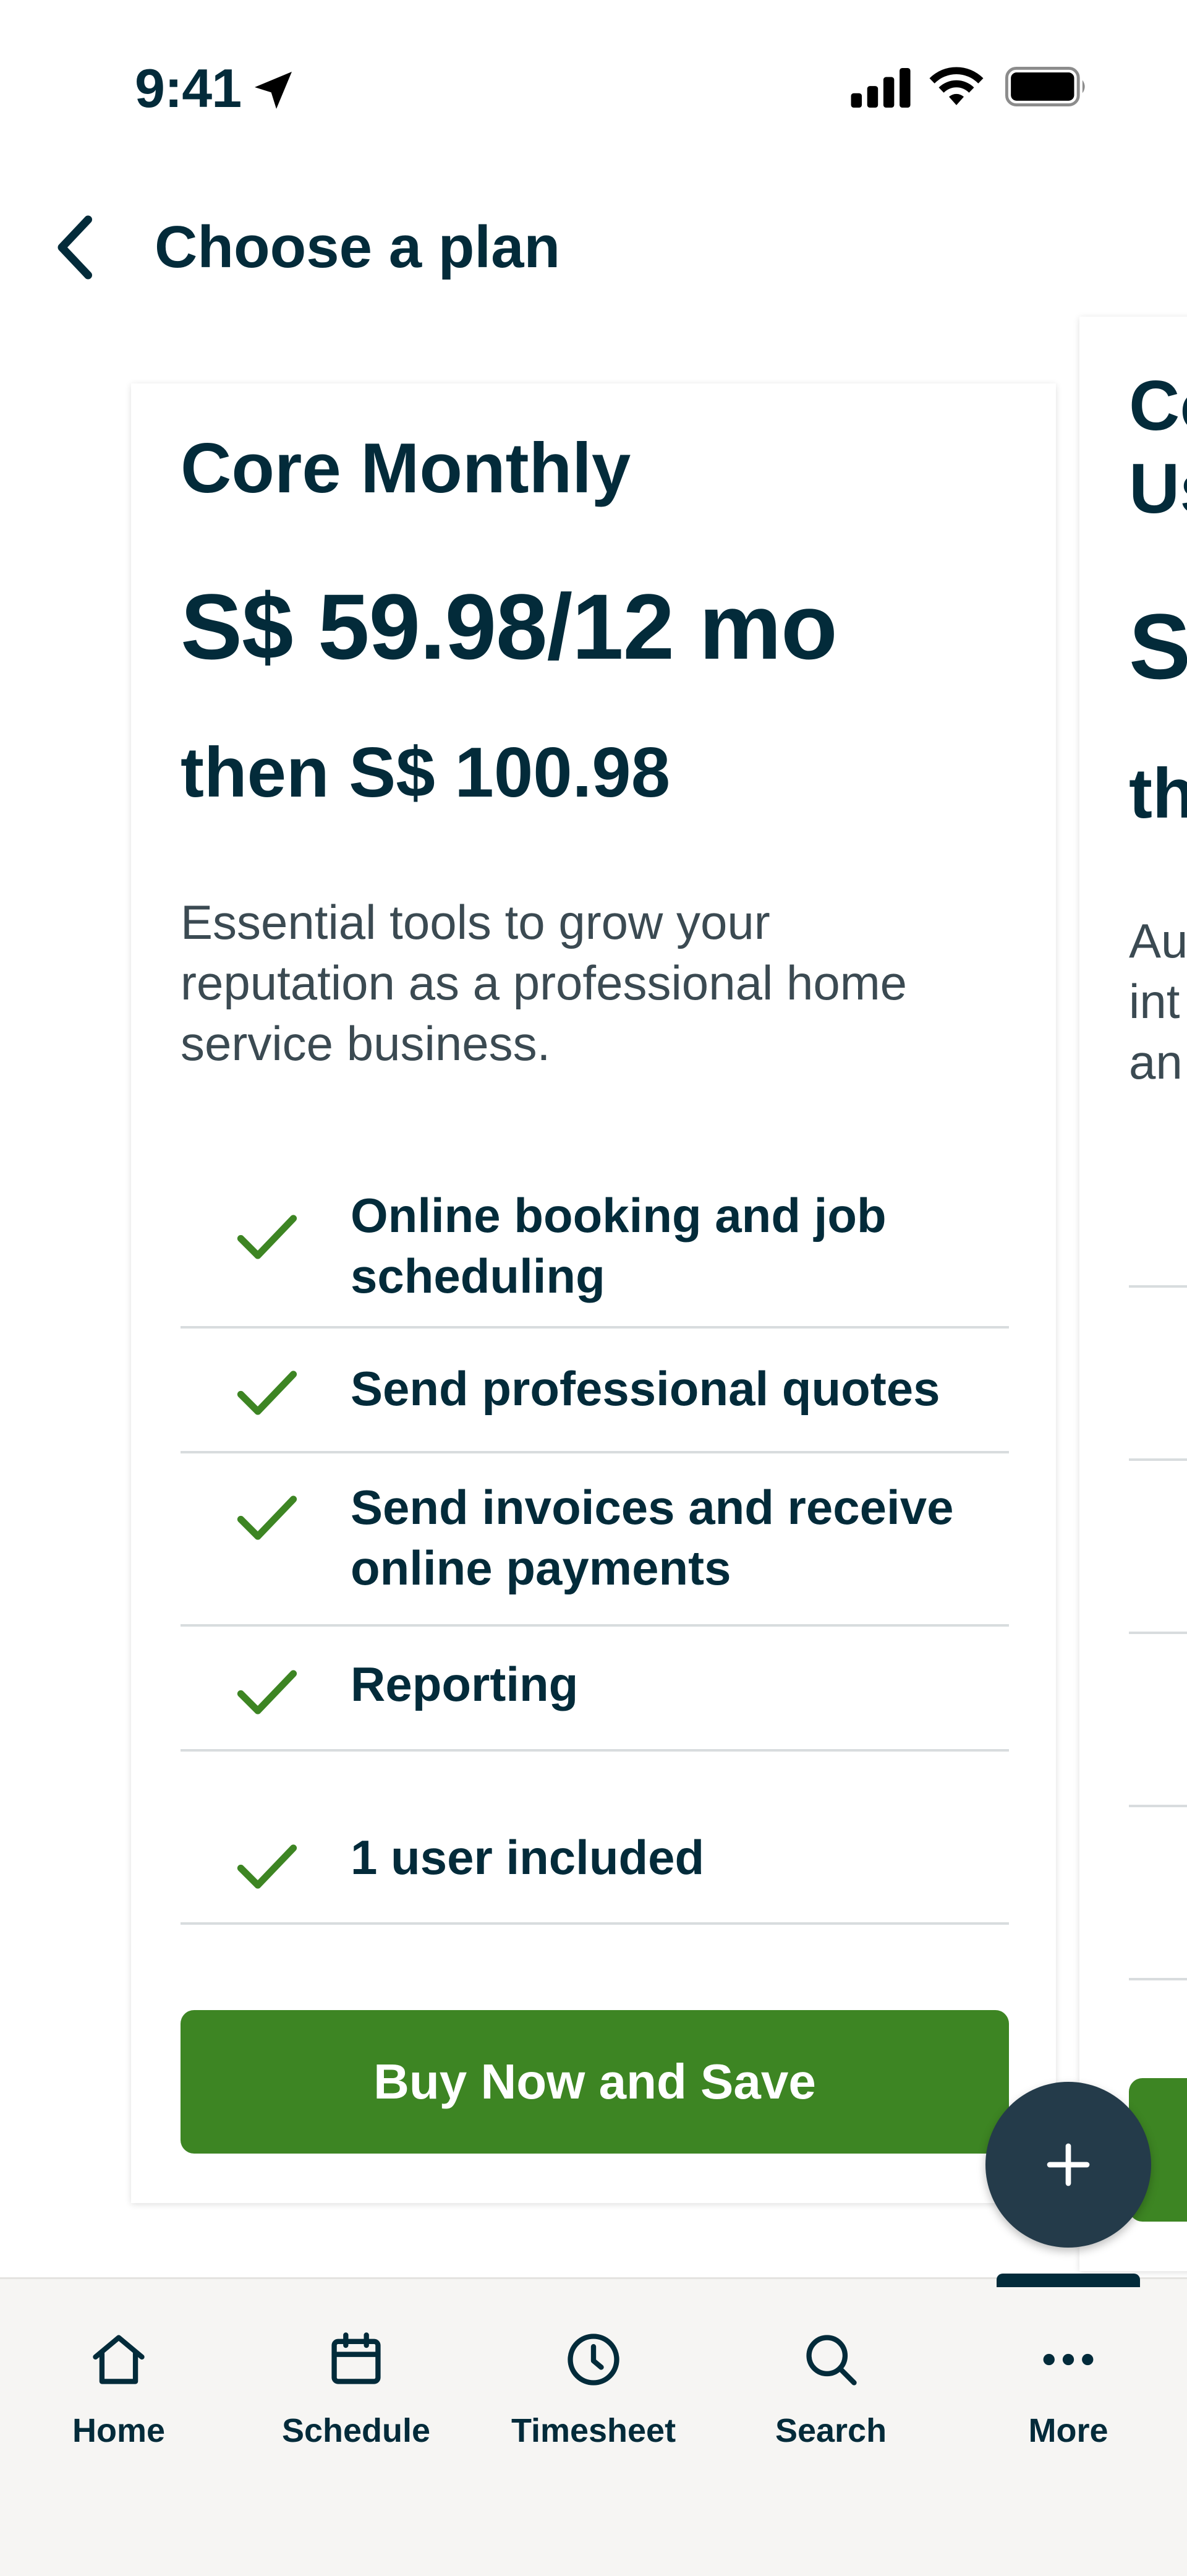  What do you see at coordinates (646, 1388) in the screenshot?
I see `feature-label: Send professional quotes` at bounding box center [646, 1388].